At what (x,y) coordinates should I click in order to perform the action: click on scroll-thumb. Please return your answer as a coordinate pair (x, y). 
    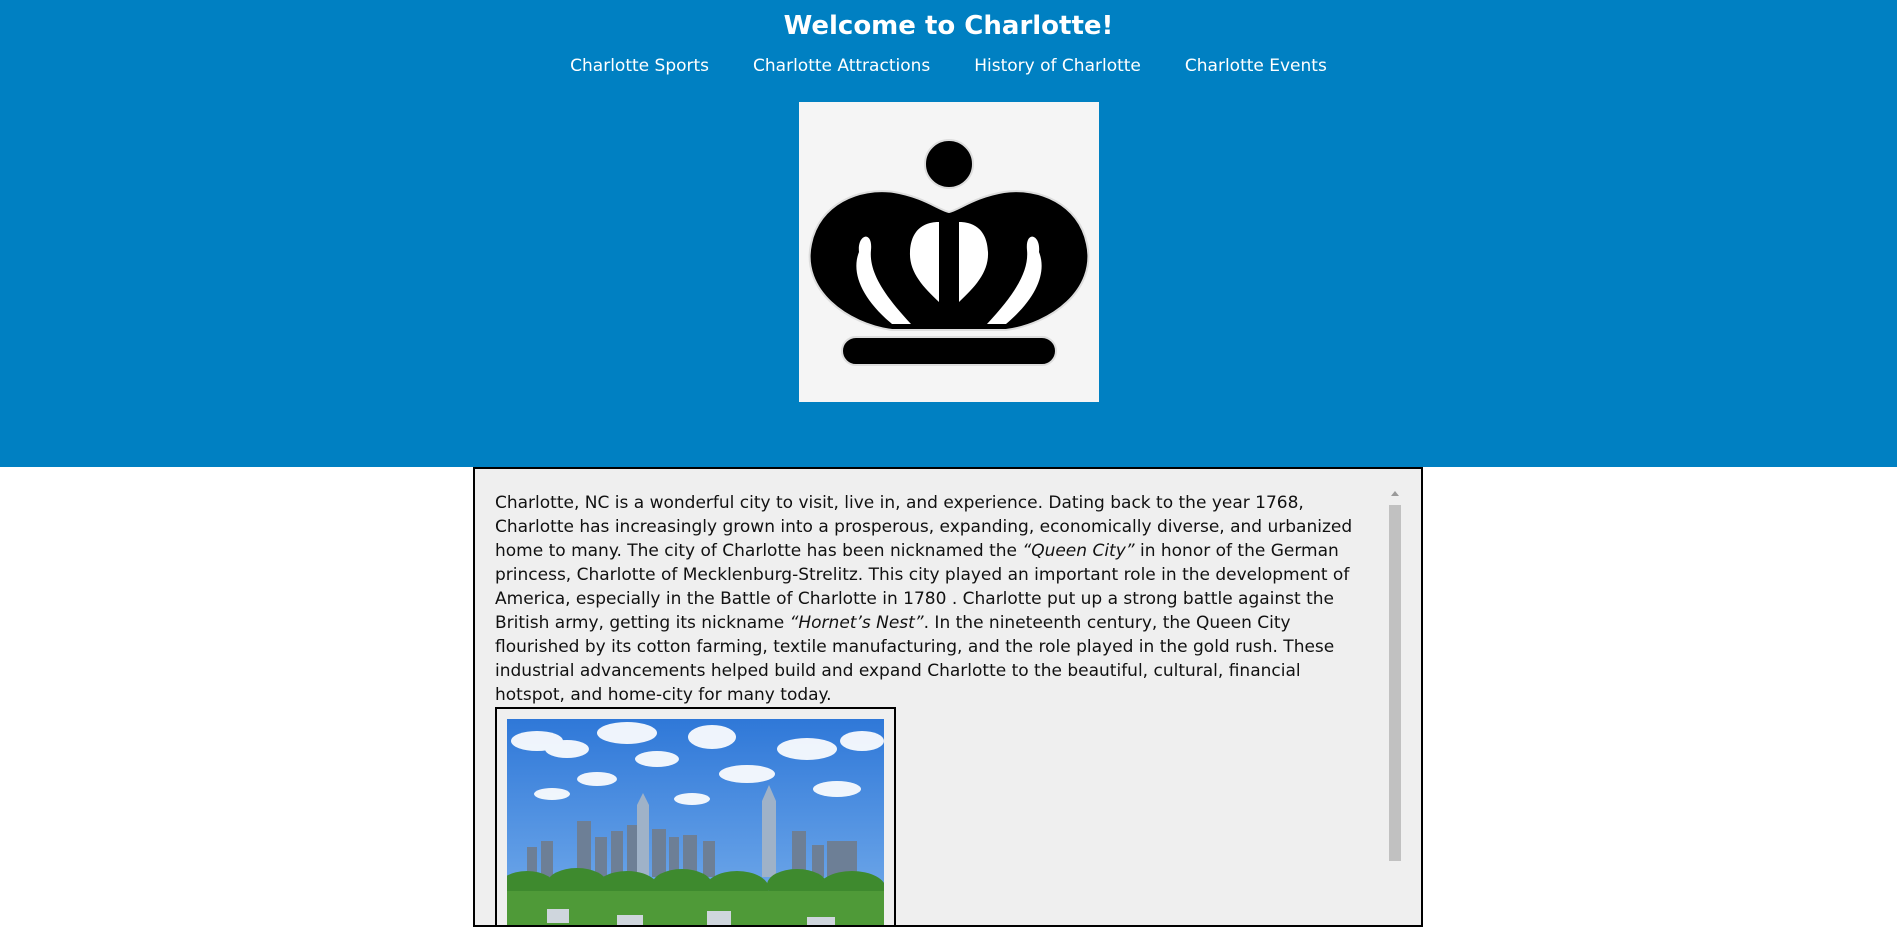
    Looking at the image, I should click on (1395, 683).